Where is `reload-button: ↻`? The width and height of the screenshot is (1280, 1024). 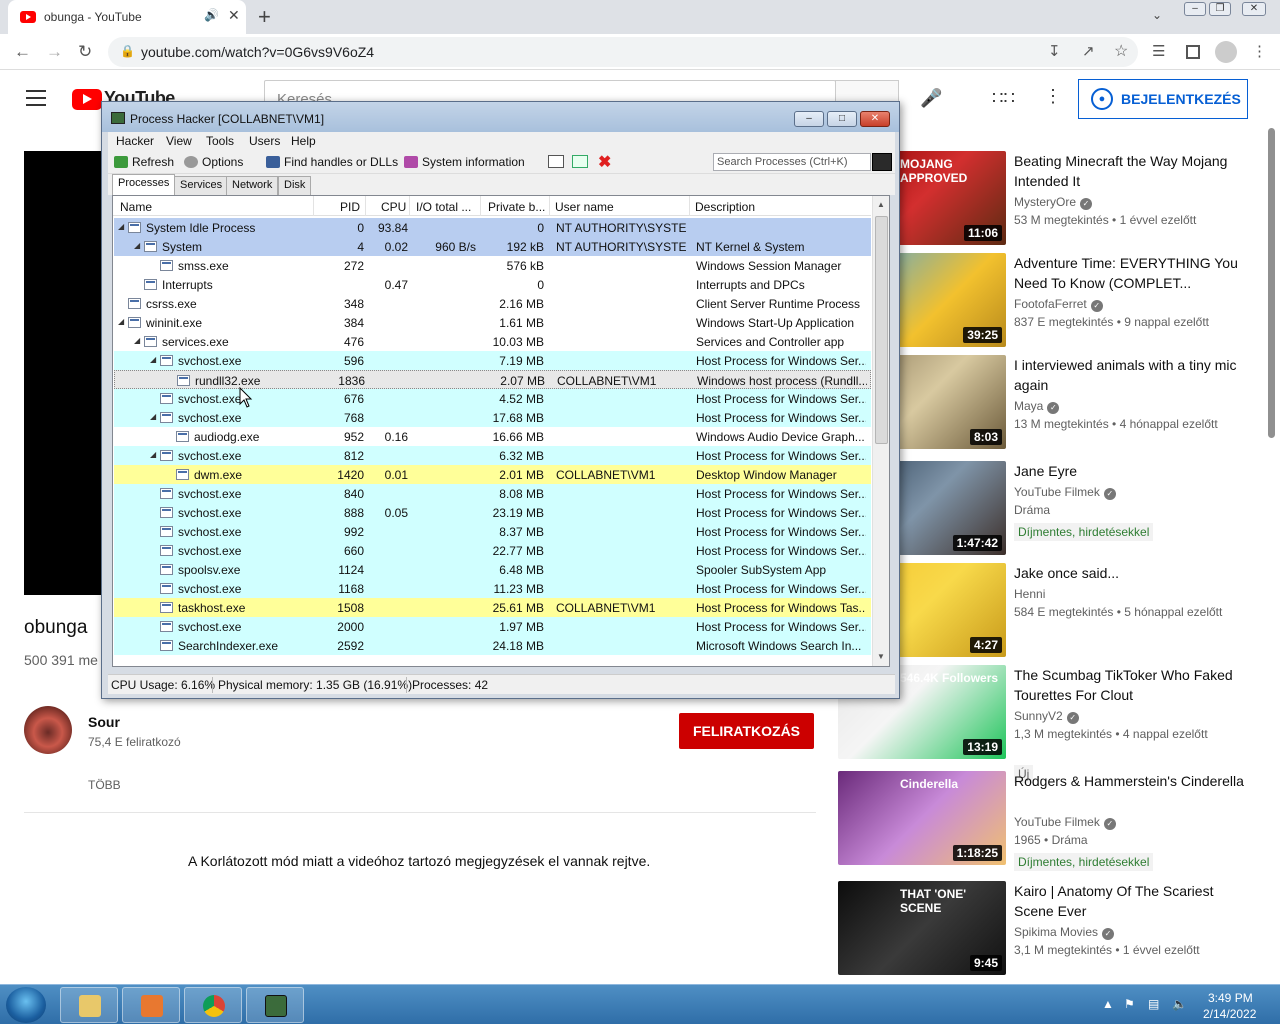
reload-button: ↻ is located at coordinates (85, 52).